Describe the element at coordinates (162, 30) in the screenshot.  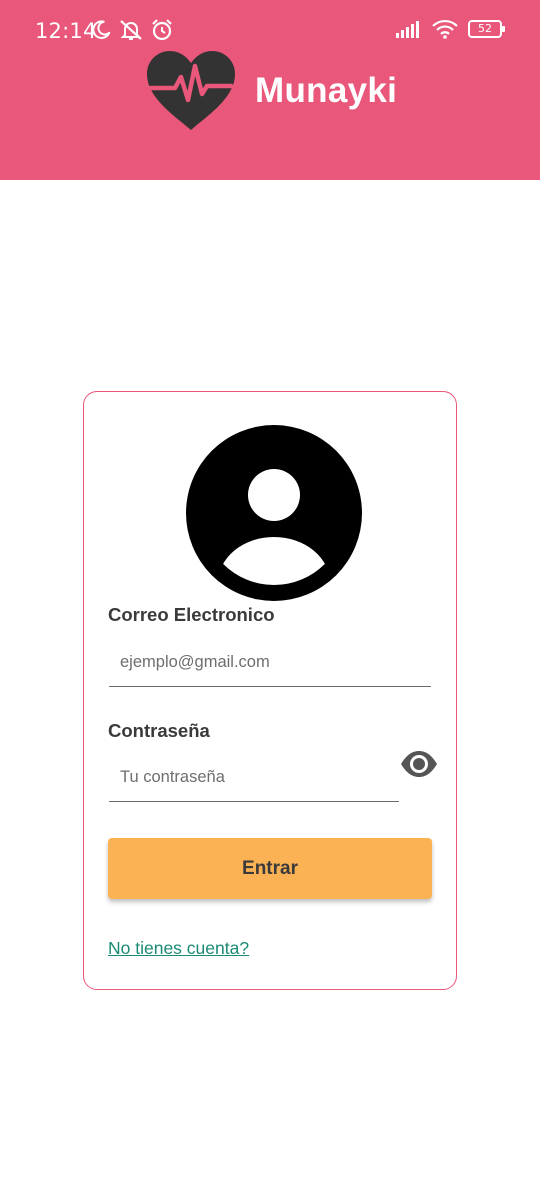
I see `alarm-icon` at that location.